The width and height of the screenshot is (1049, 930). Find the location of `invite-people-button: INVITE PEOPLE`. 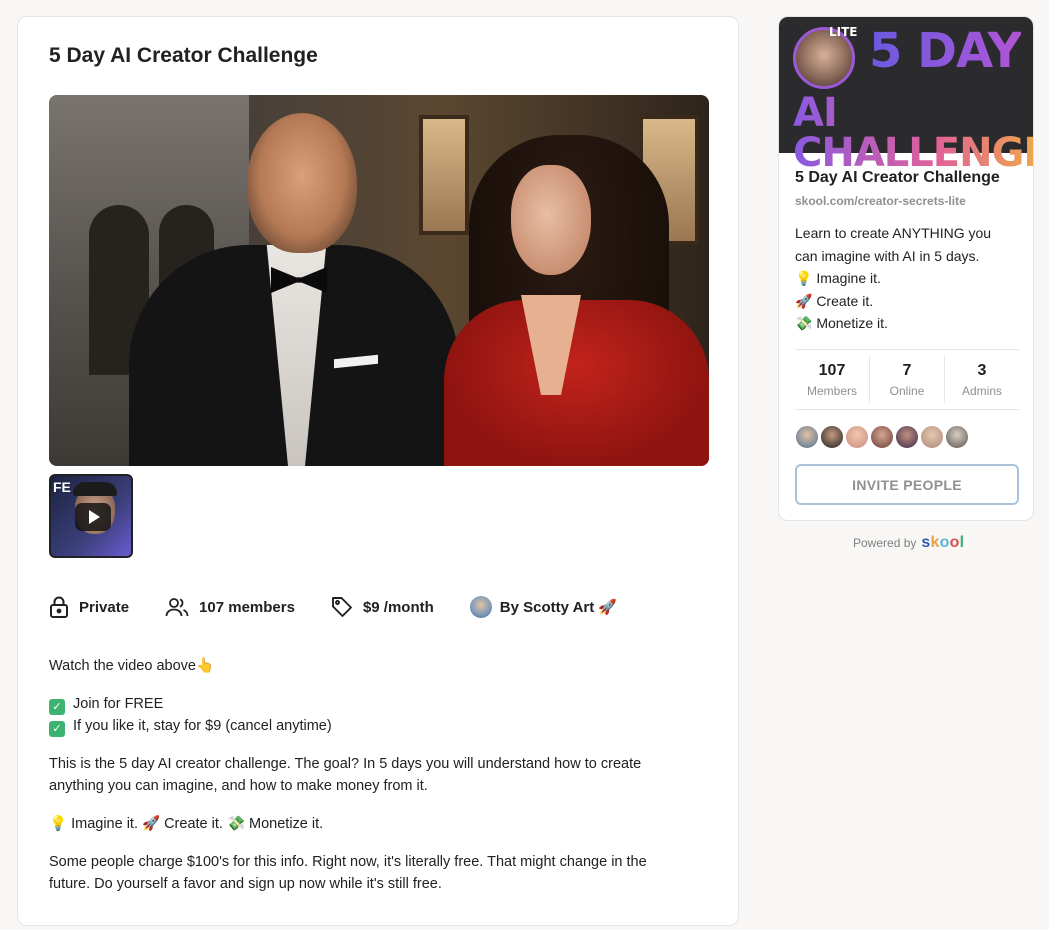

invite-people-button: INVITE PEOPLE is located at coordinates (907, 484).